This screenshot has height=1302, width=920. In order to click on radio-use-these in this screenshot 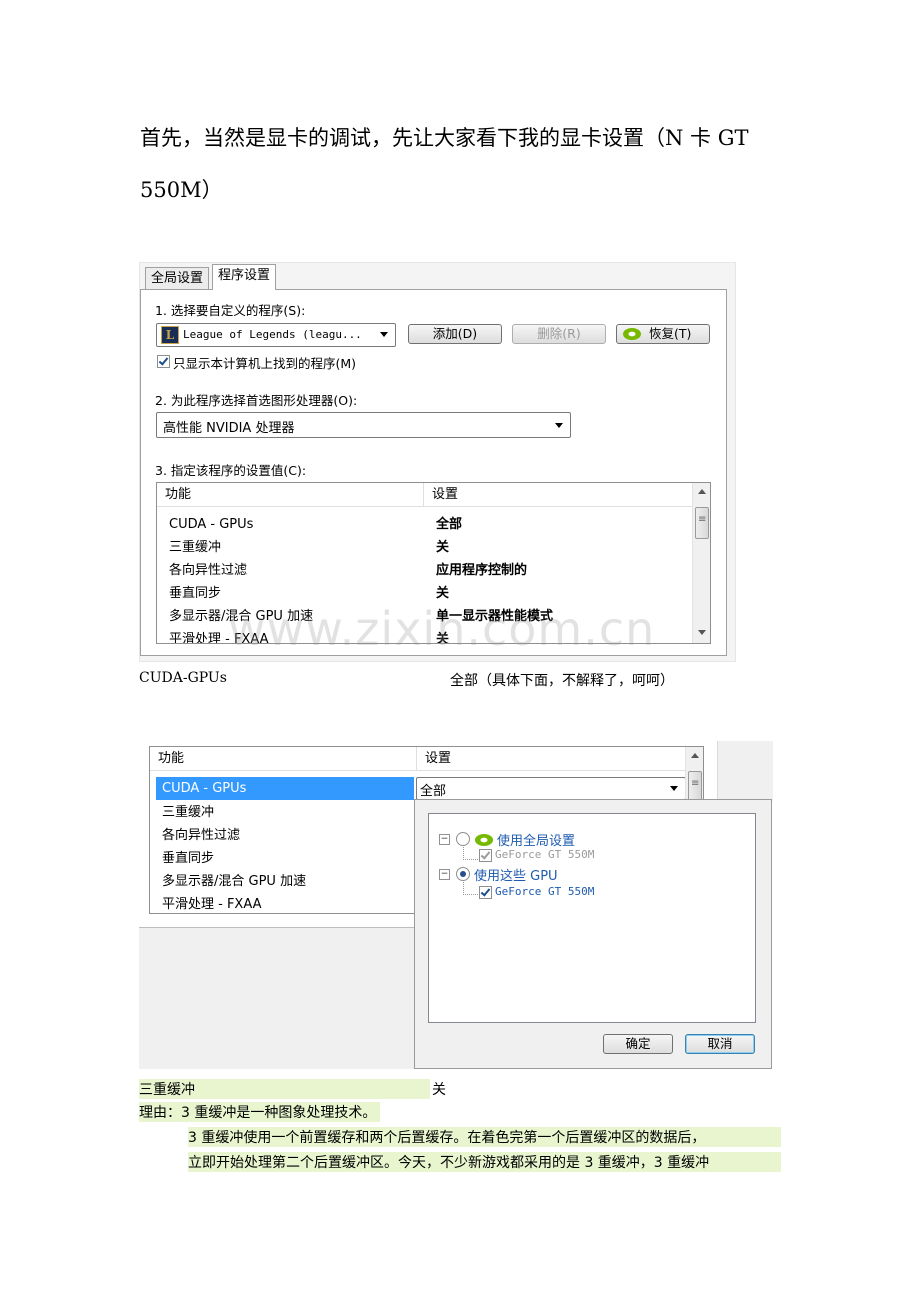, I will do `click(463, 874)`.